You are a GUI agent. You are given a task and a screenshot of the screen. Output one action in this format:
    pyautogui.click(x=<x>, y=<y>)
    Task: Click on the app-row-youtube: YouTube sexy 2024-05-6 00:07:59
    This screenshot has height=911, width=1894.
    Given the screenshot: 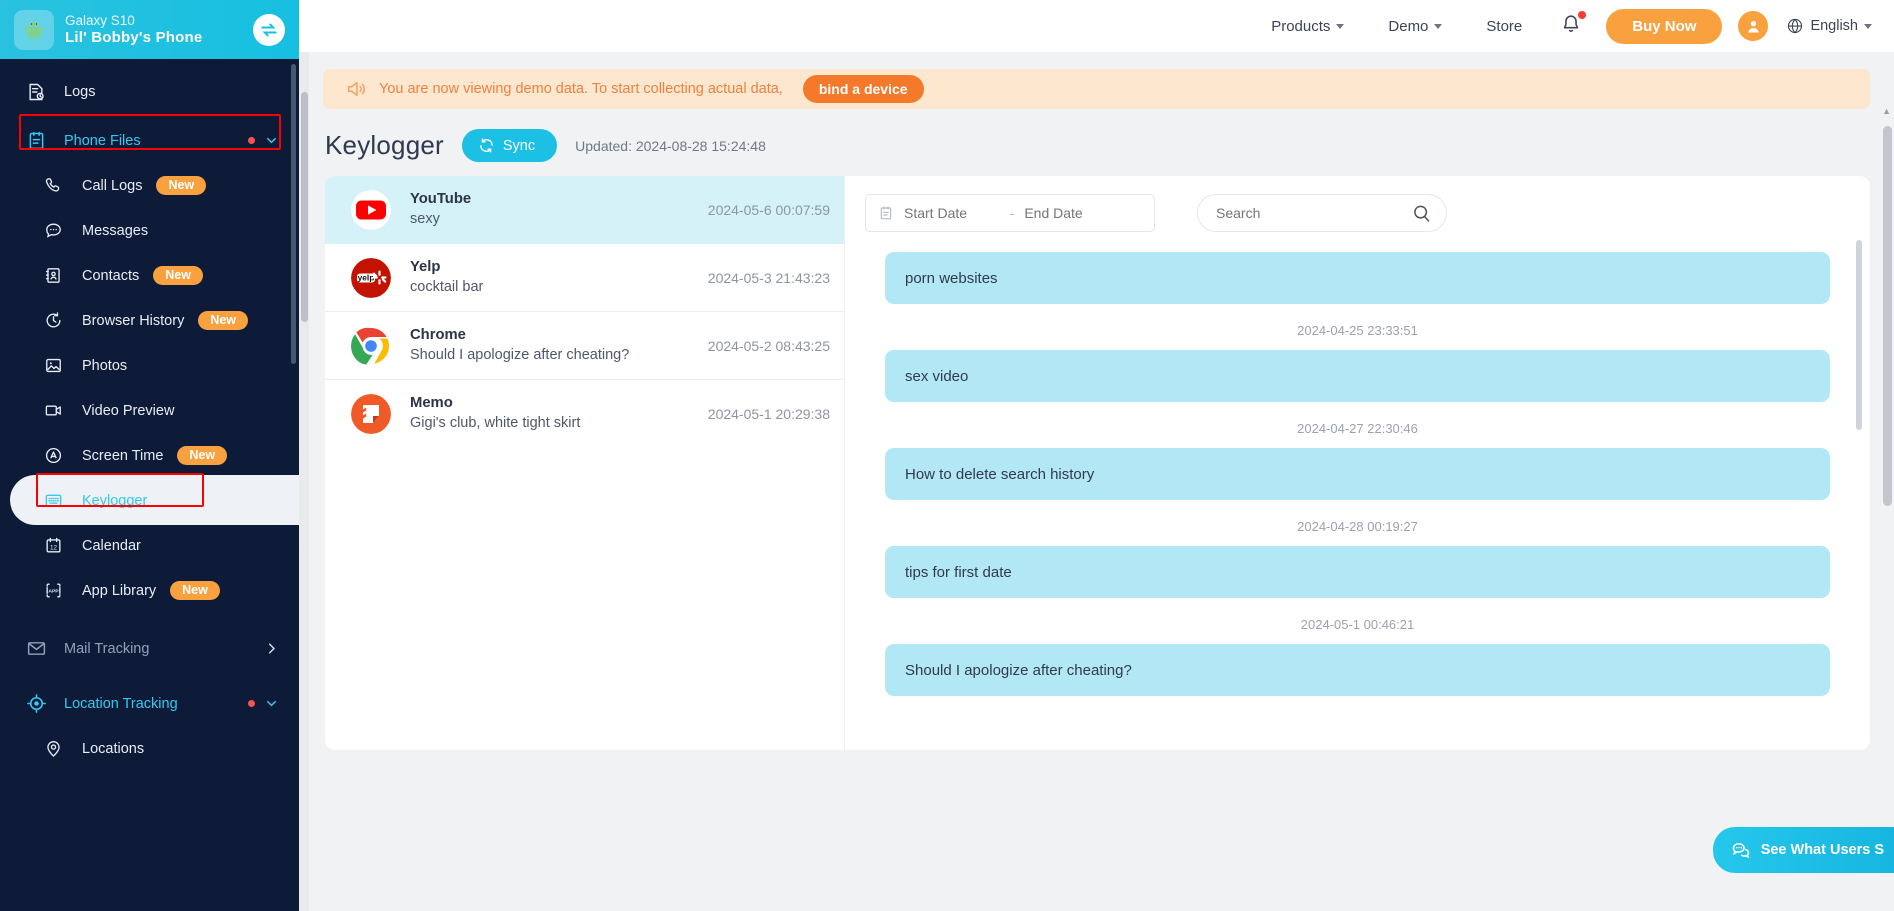 What is the action you would take?
    pyautogui.click(x=584, y=210)
    